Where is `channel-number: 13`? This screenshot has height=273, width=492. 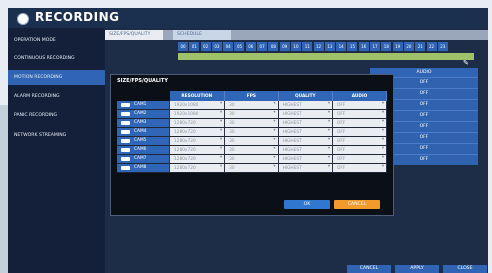 channel-number: 13 is located at coordinates (329, 46).